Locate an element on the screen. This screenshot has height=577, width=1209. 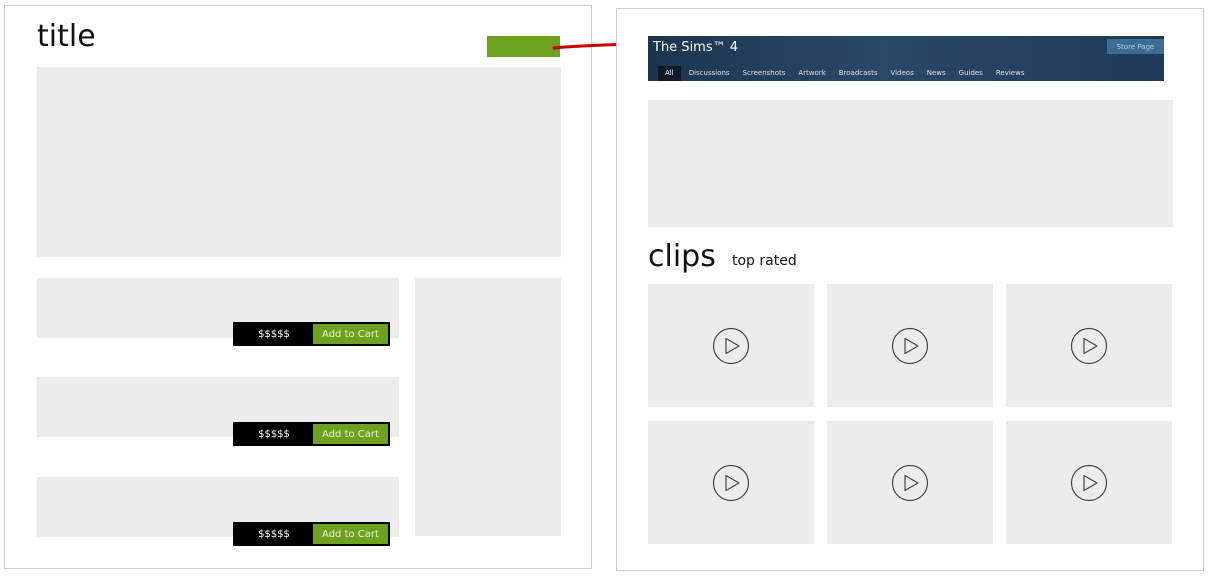
clips-subheading: top rated is located at coordinates (764, 261).